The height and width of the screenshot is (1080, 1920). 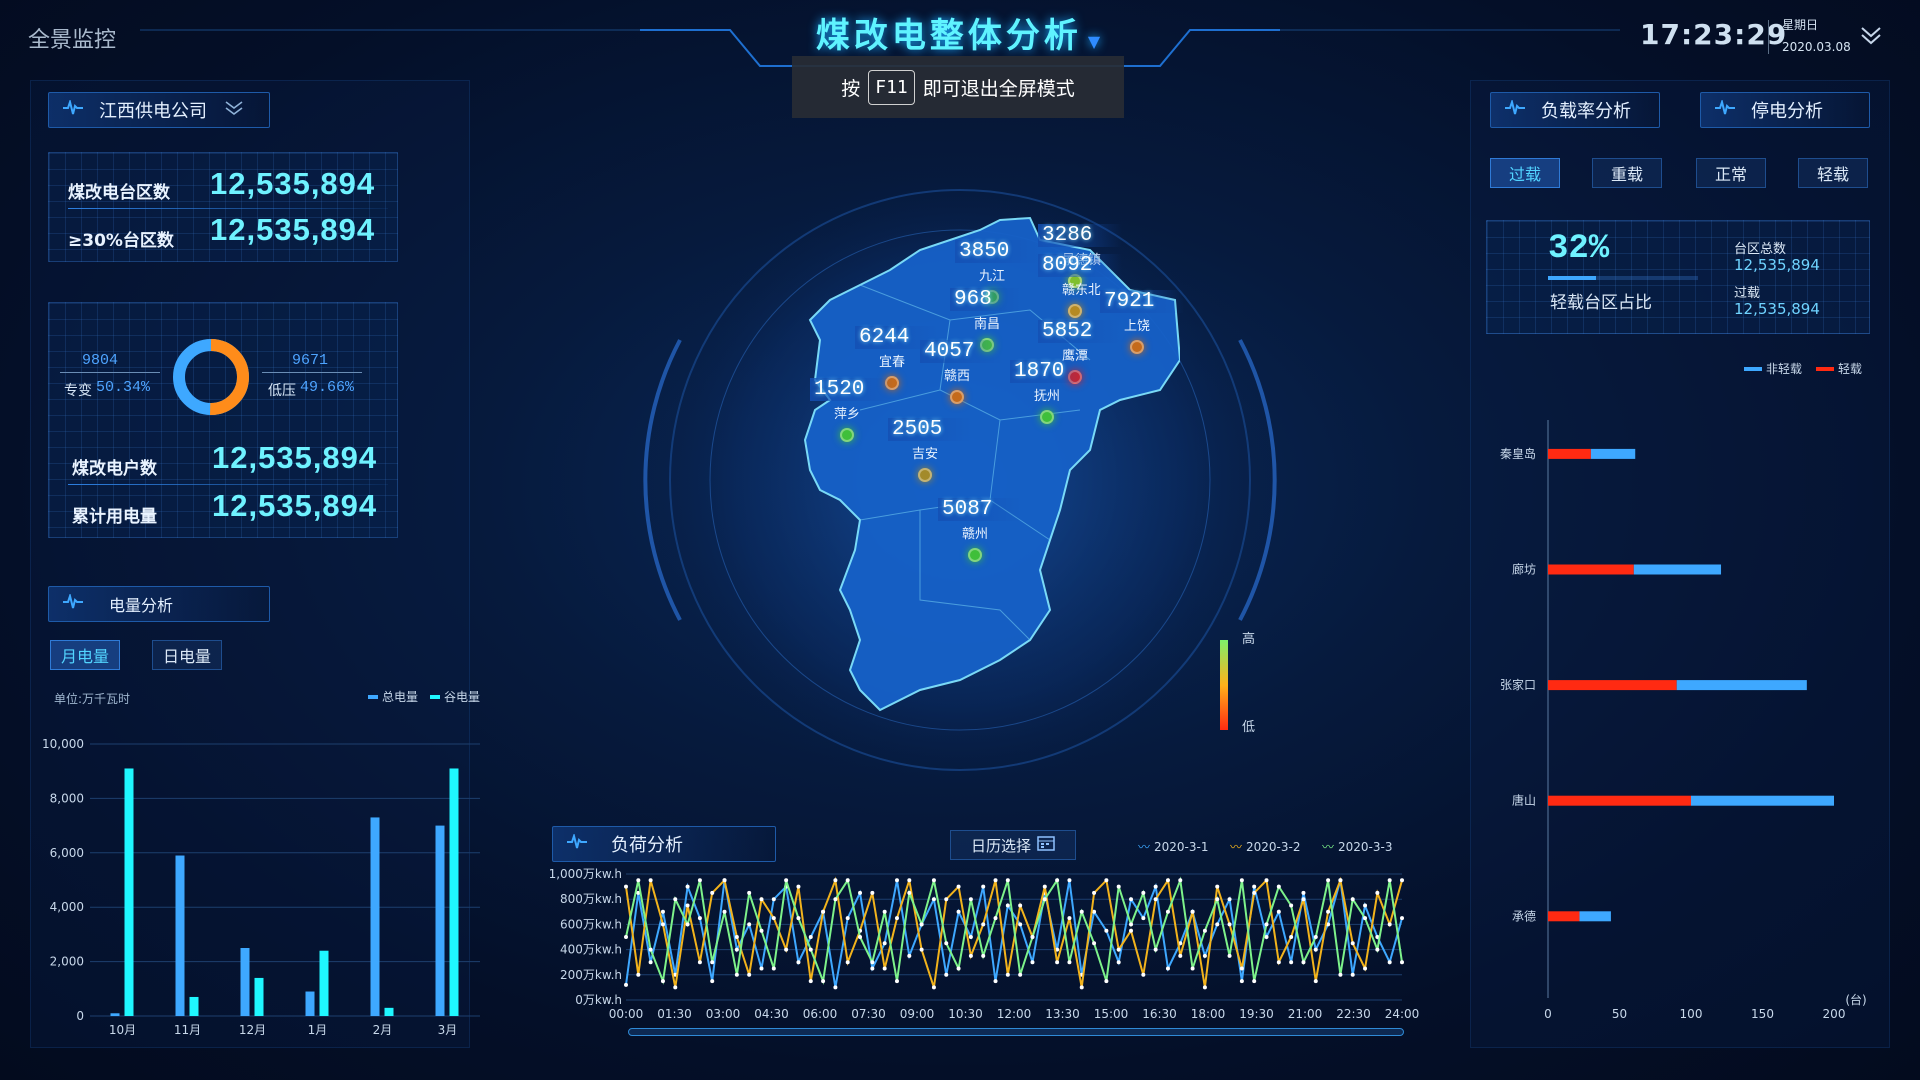 What do you see at coordinates (1627, 173) in the screenshot?
I see `filter-heavy: 重载` at bounding box center [1627, 173].